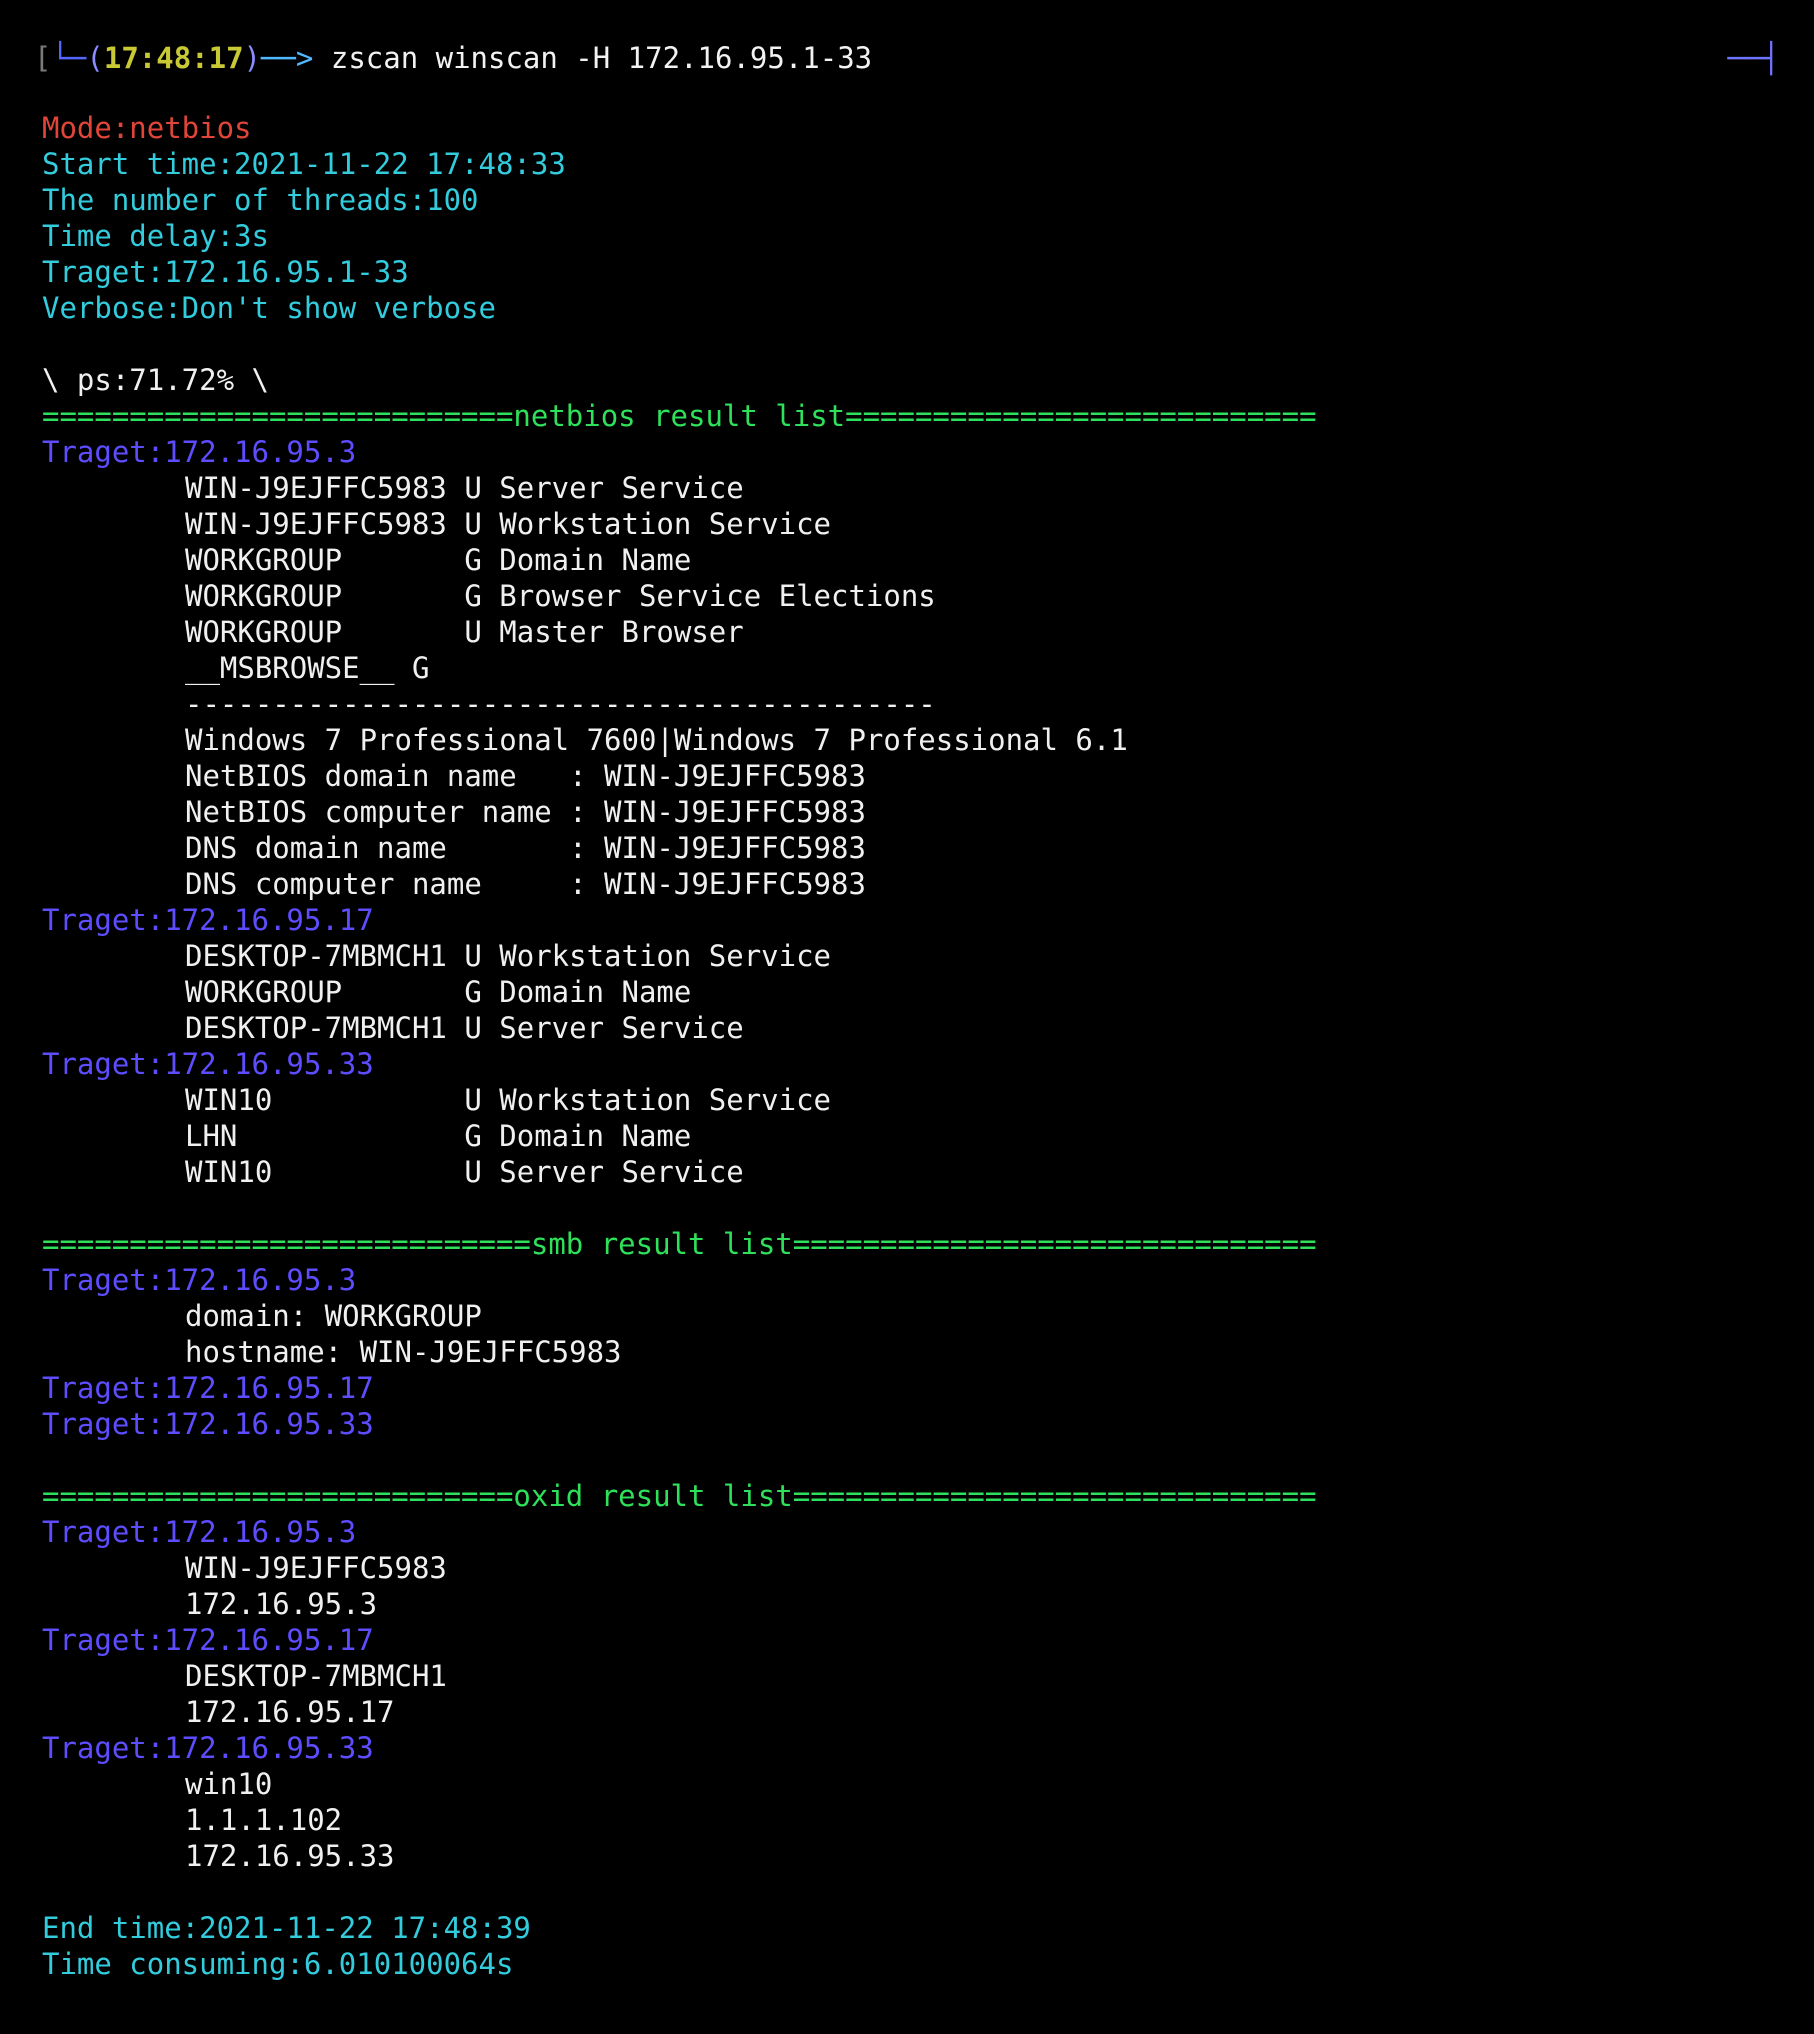 This screenshot has width=1814, height=2034. Describe the element at coordinates (155, 236) in the screenshot. I see `delay-line: Time delay:3s` at that location.